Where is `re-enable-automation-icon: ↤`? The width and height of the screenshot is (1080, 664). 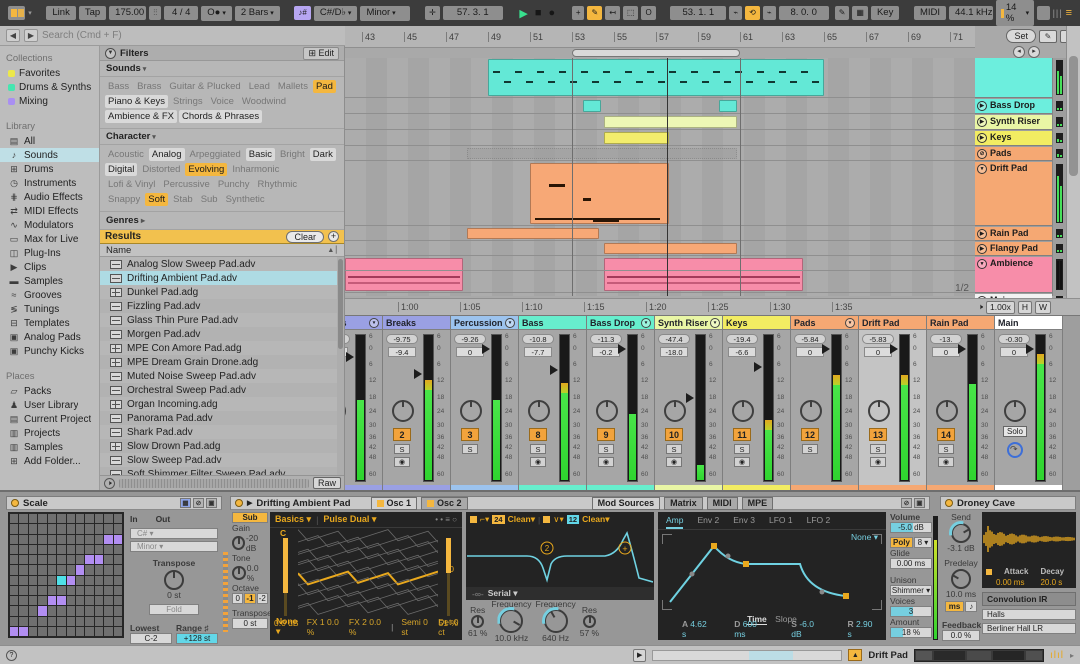
re-enable-automation-icon: ↤ is located at coordinates (612, 13).